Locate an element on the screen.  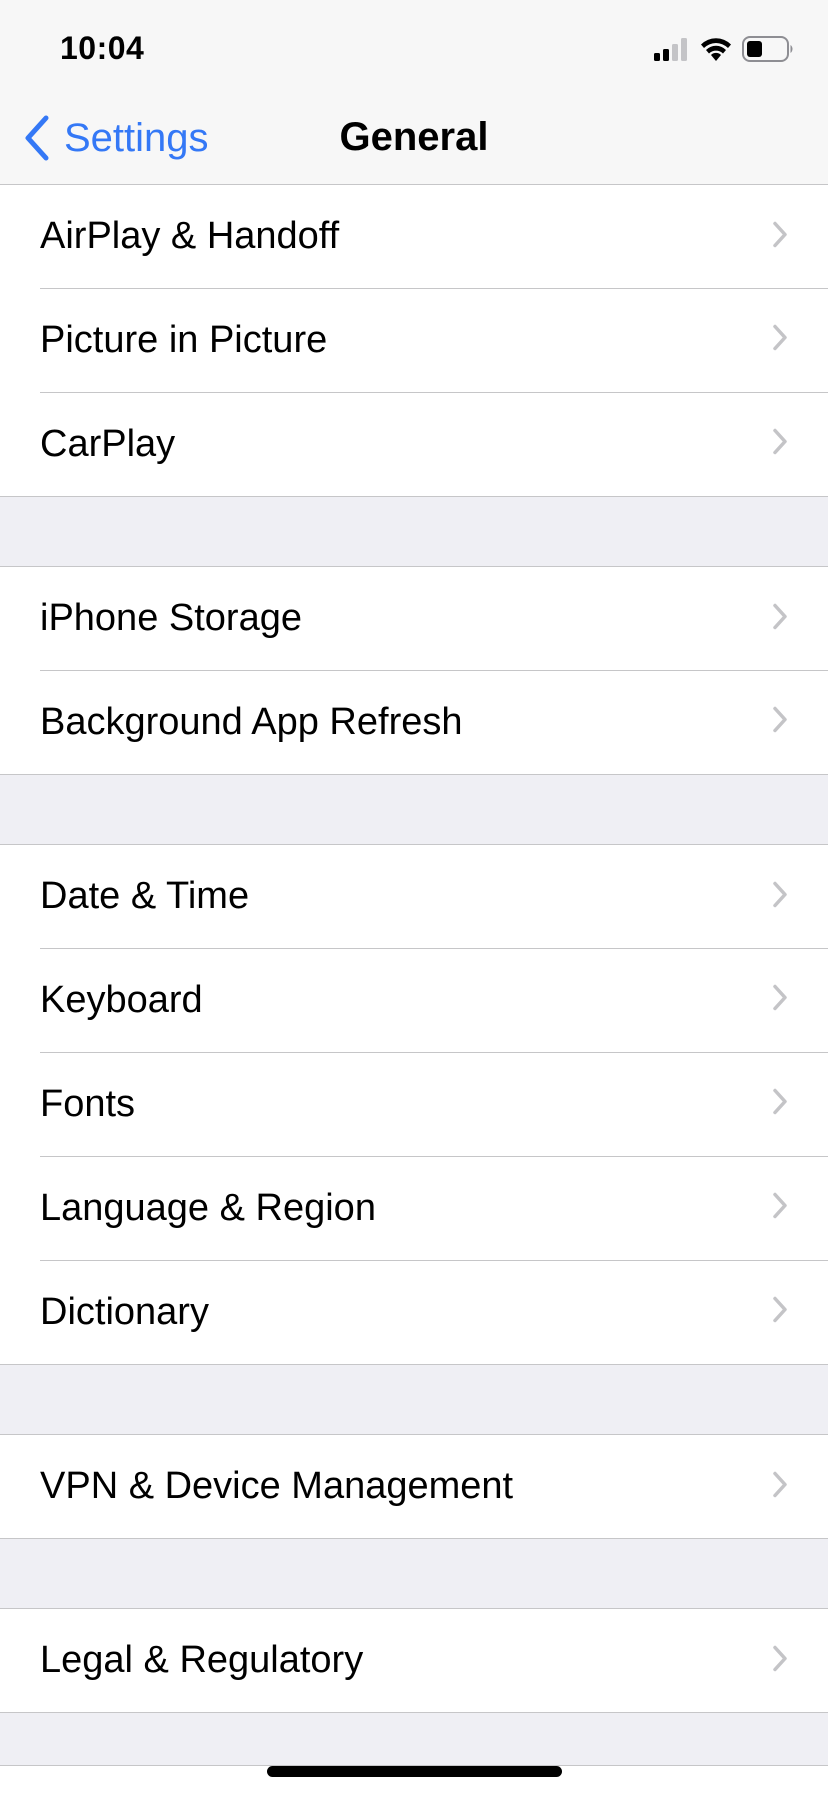
list-item-airplay-and-handoff: AirPlay & Handoff is located at coordinates (414, 236).